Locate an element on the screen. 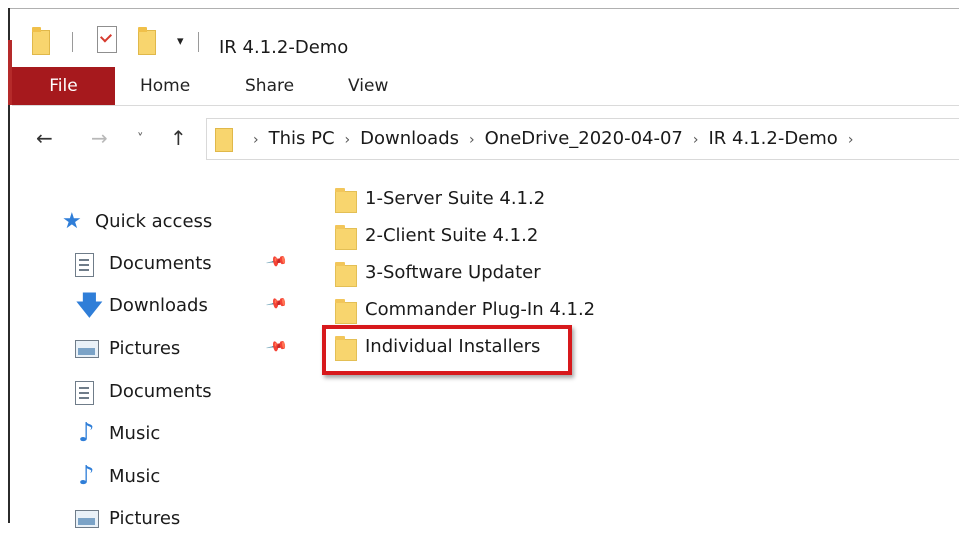 Image resolution: width=959 pixels, height=539 pixels. sidebar-item-documents: Documents is located at coordinates (160, 392).